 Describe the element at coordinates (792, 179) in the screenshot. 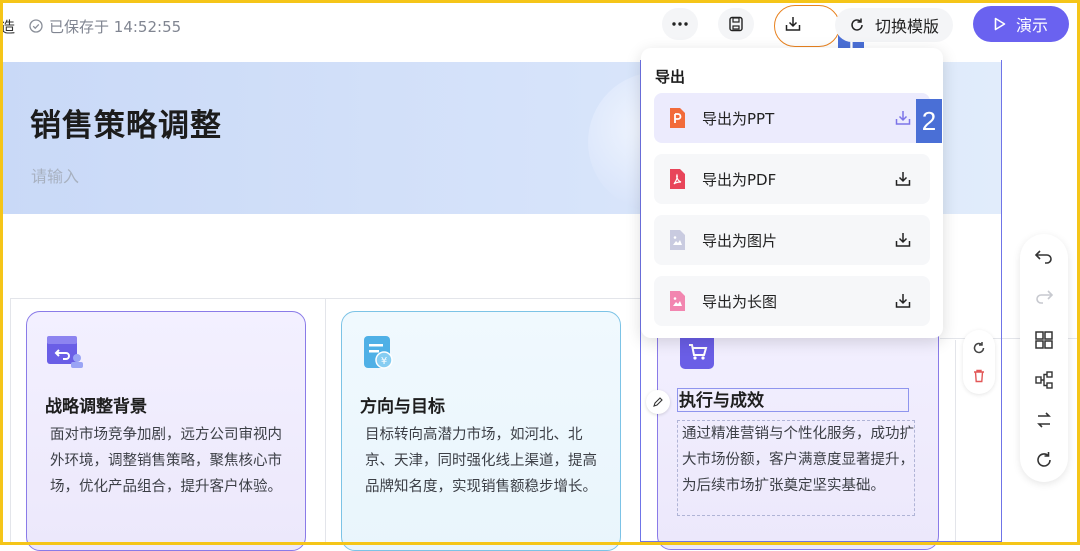

I see `export-pdf-item: 导出为PDF` at that location.